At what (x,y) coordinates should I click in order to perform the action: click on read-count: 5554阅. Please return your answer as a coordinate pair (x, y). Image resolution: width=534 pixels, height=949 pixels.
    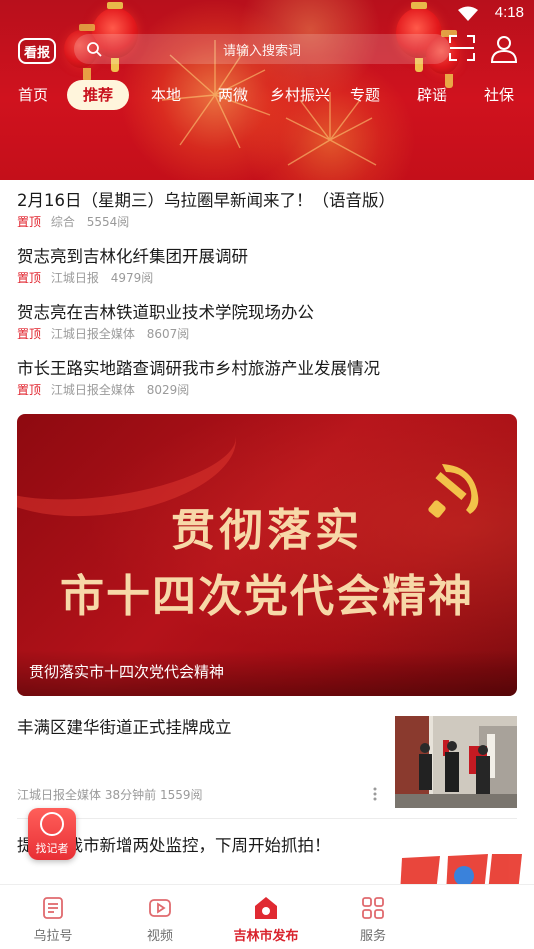
    Looking at the image, I should click on (108, 222).